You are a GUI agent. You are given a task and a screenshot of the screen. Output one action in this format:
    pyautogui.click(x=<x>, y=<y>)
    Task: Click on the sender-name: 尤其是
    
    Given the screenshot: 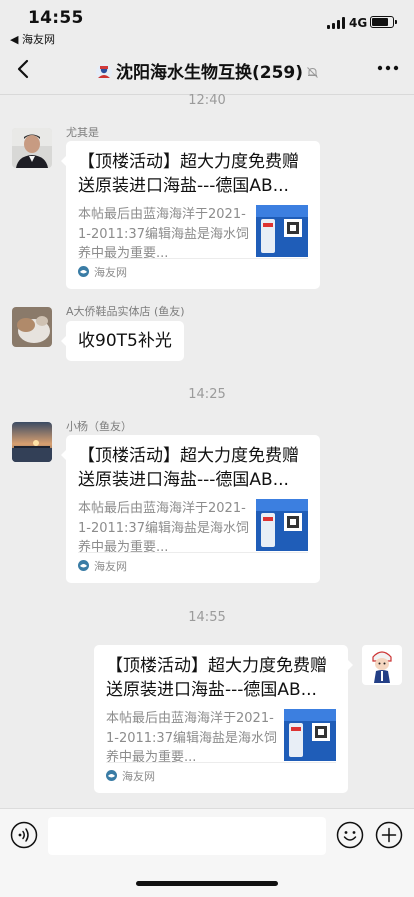 What is the action you would take?
    pyautogui.click(x=82, y=132)
    